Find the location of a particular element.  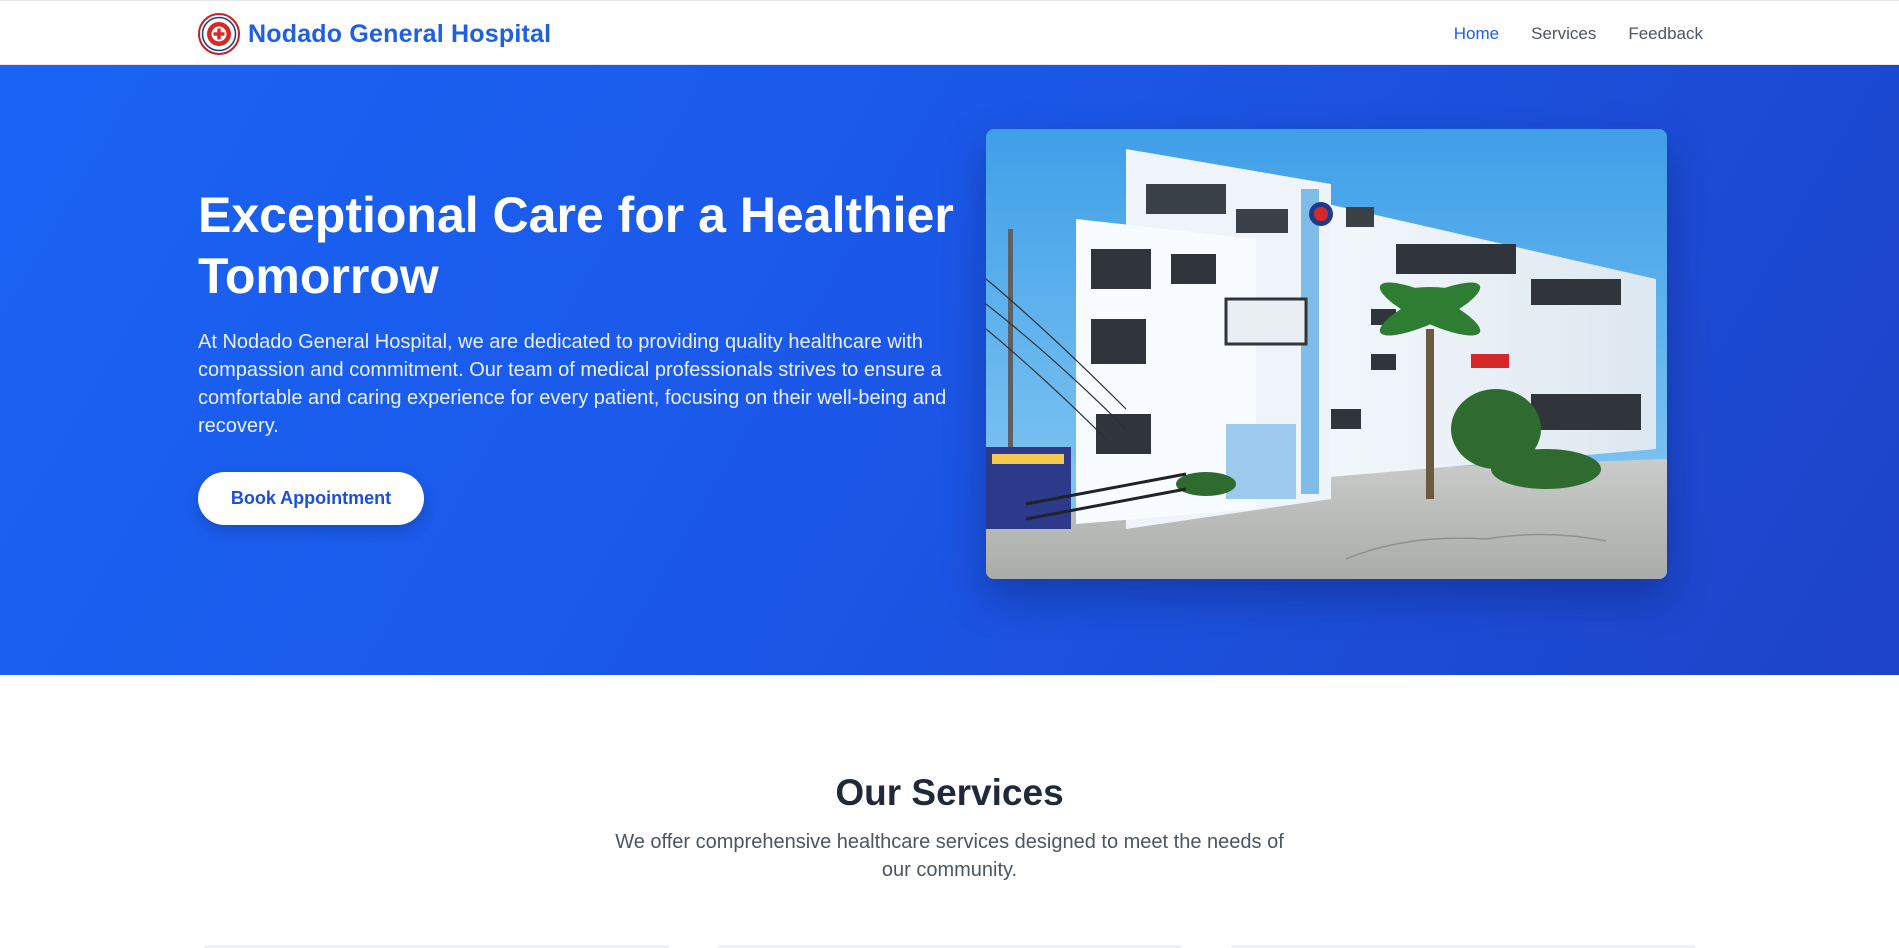

hospital-seal-logo is located at coordinates (219, 34).